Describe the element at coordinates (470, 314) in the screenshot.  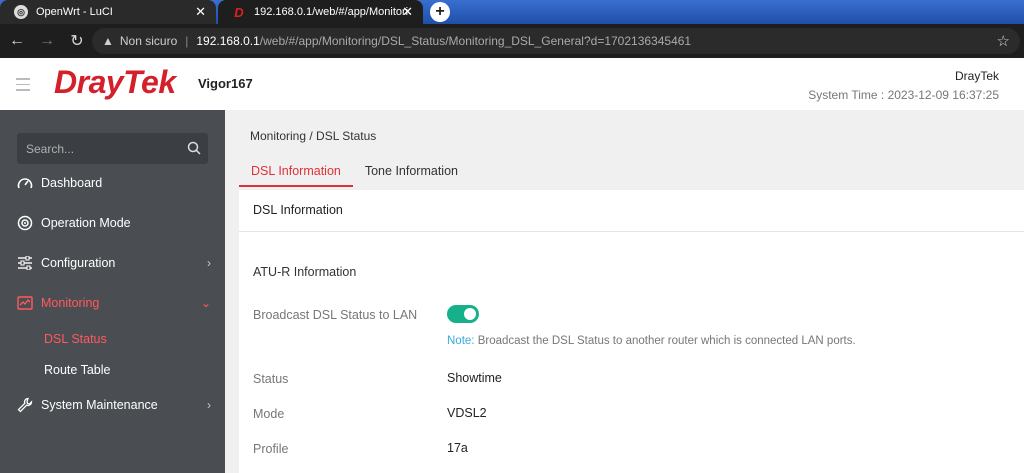
I see `toggle-knob` at that location.